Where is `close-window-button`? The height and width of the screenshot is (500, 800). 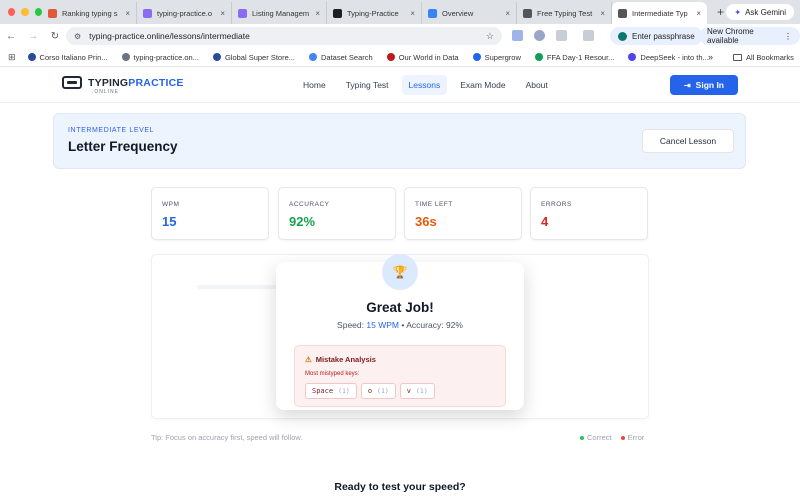
close-window-button is located at coordinates (12, 12).